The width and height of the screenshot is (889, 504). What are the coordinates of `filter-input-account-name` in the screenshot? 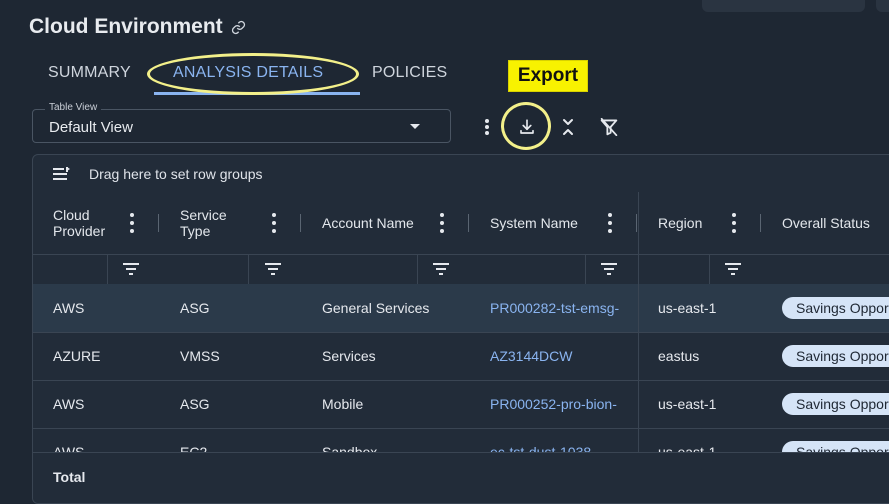 It's located at (370, 269).